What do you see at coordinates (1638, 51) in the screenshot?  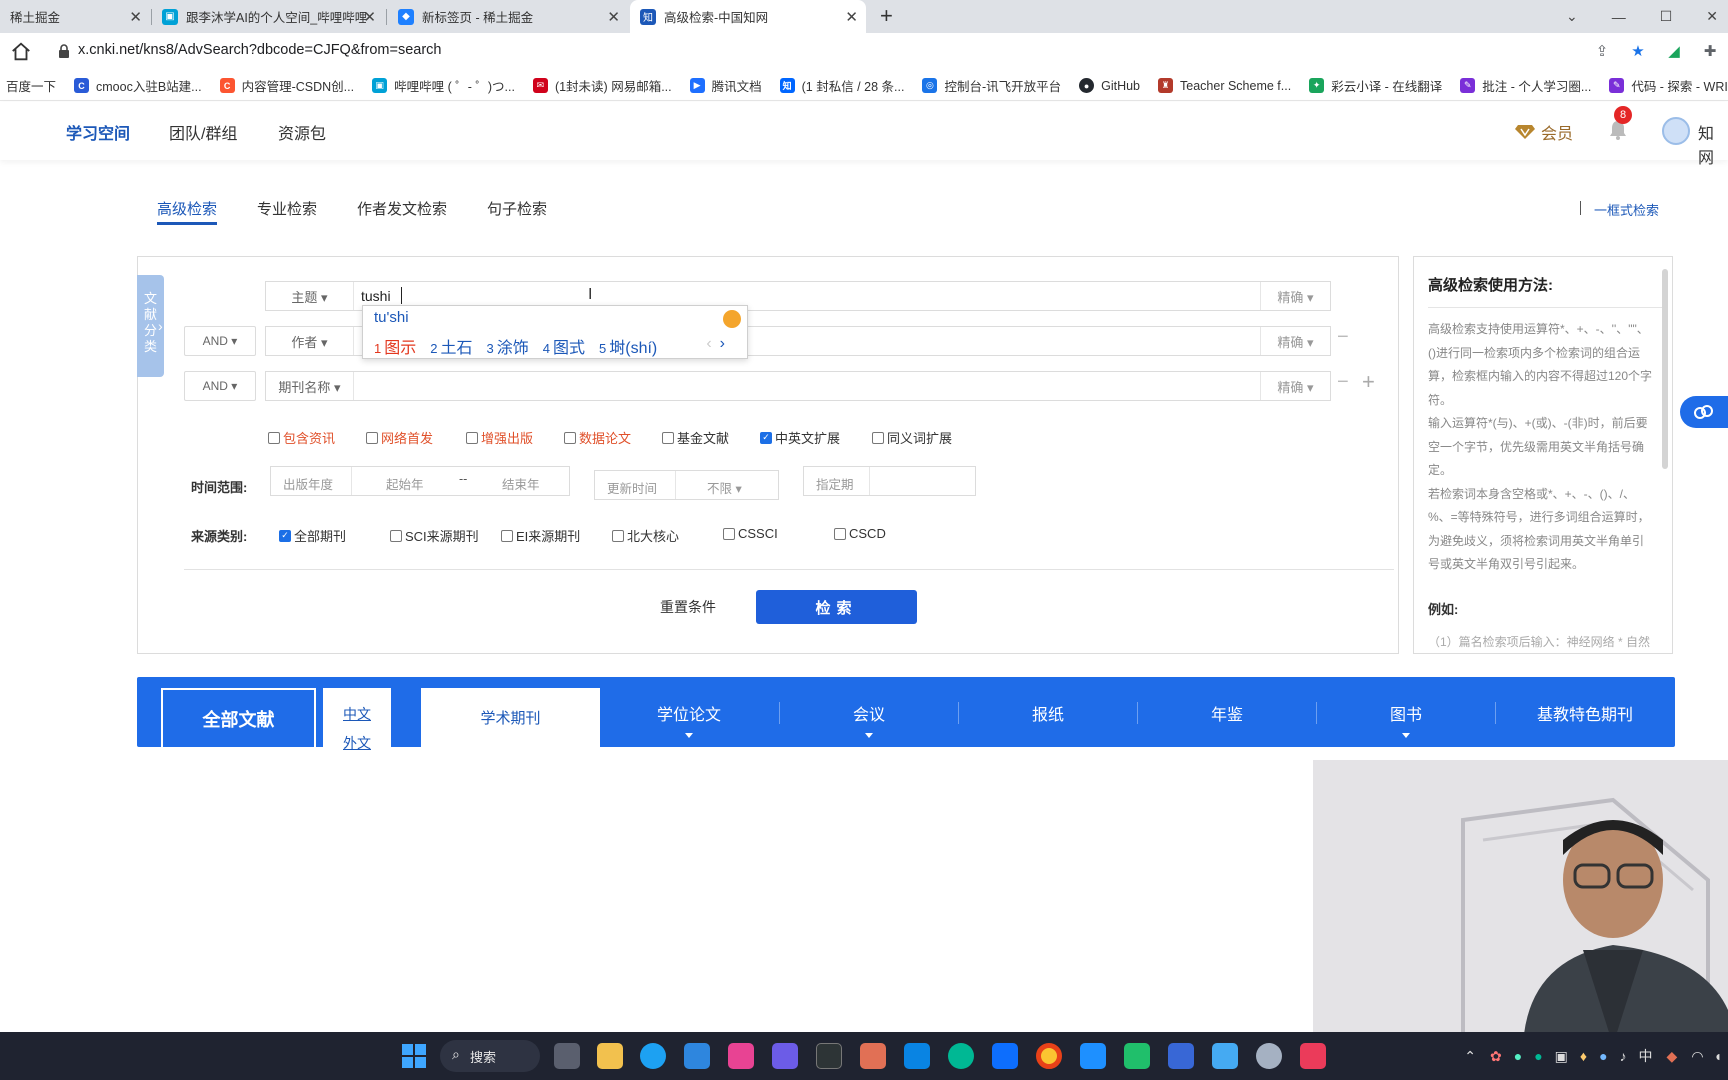 I see `bookmark-star-icon: ★` at bounding box center [1638, 51].